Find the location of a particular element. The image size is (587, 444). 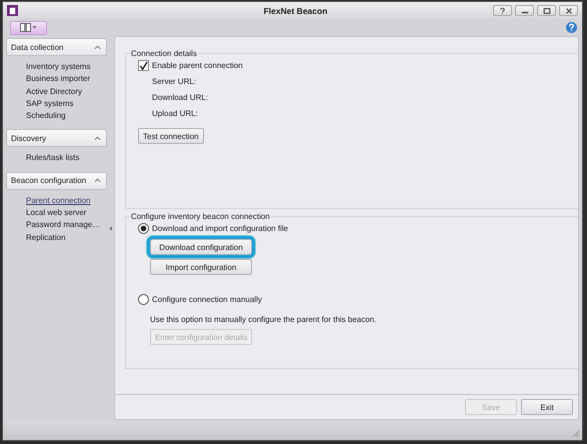

panel-layout-icon is located at coordinates (29, 27).